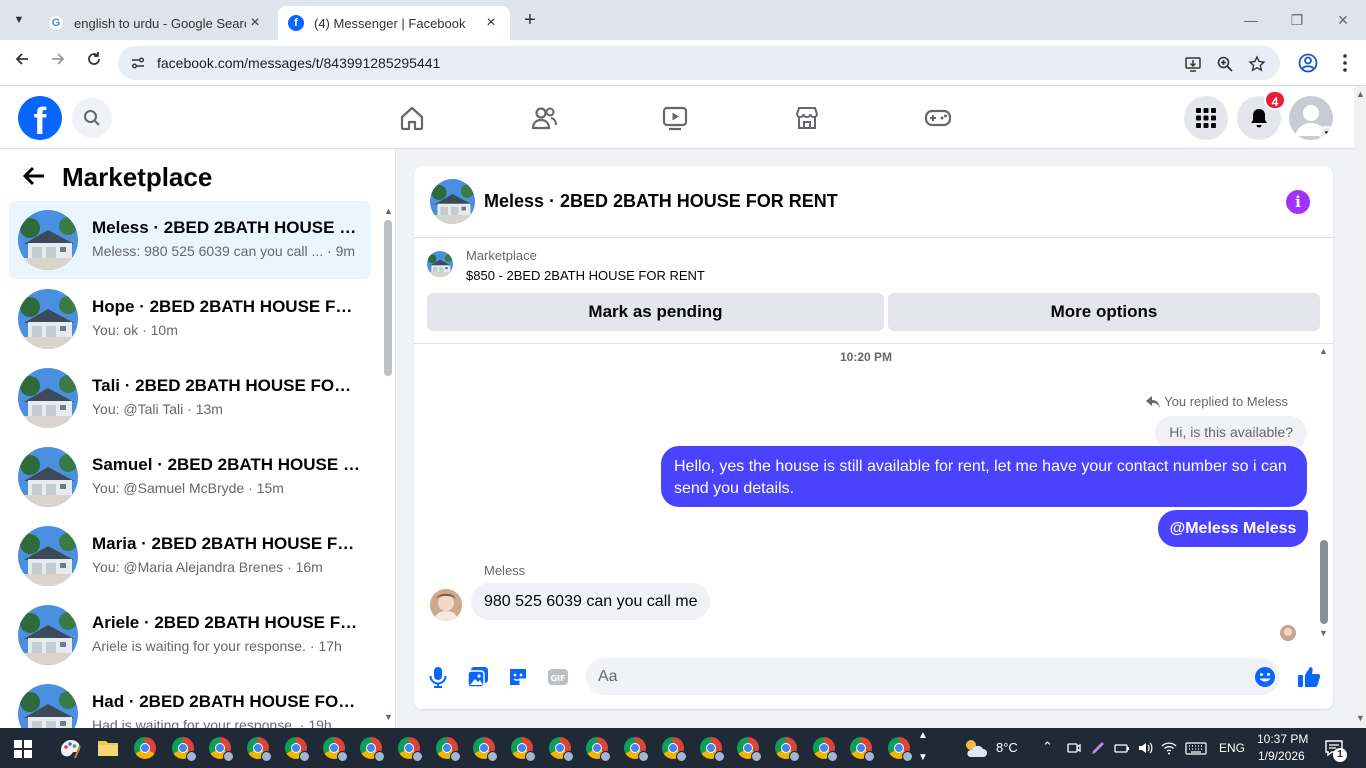  What do you see at coordinates (108, 748) in the screenshot?
I see `file-explorer-icon` at bounding box center [108, 748].